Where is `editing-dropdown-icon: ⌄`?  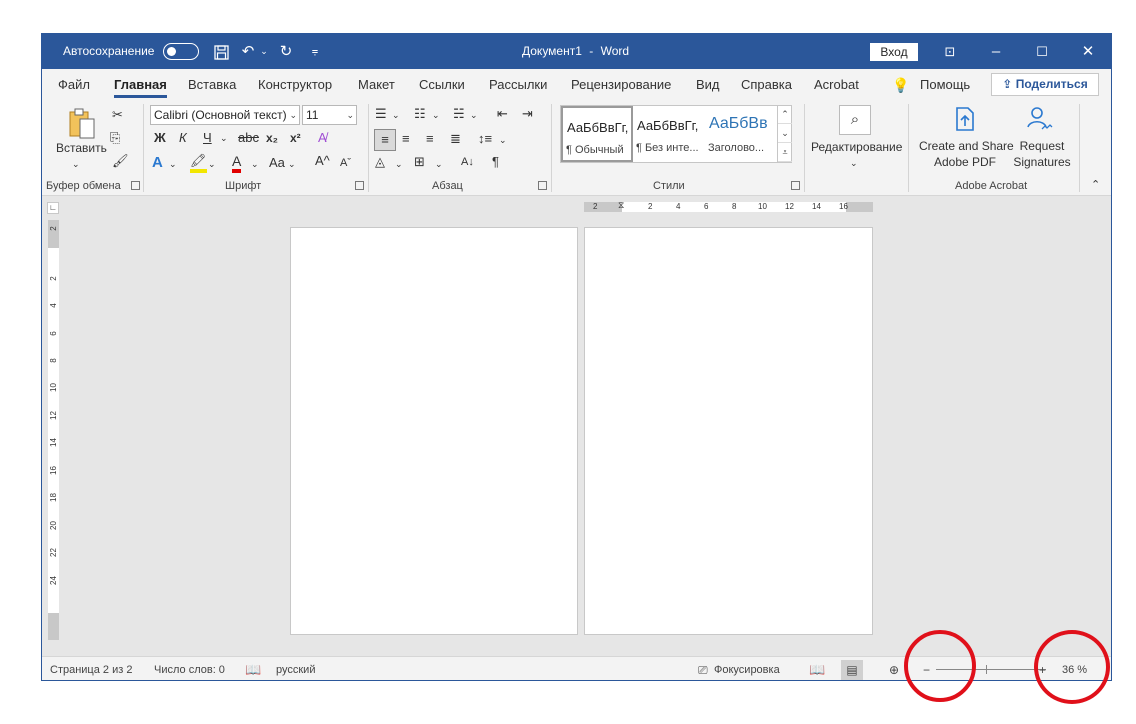
editing-dropdown-icon: ⌄ is located at coordinates (854, 163).